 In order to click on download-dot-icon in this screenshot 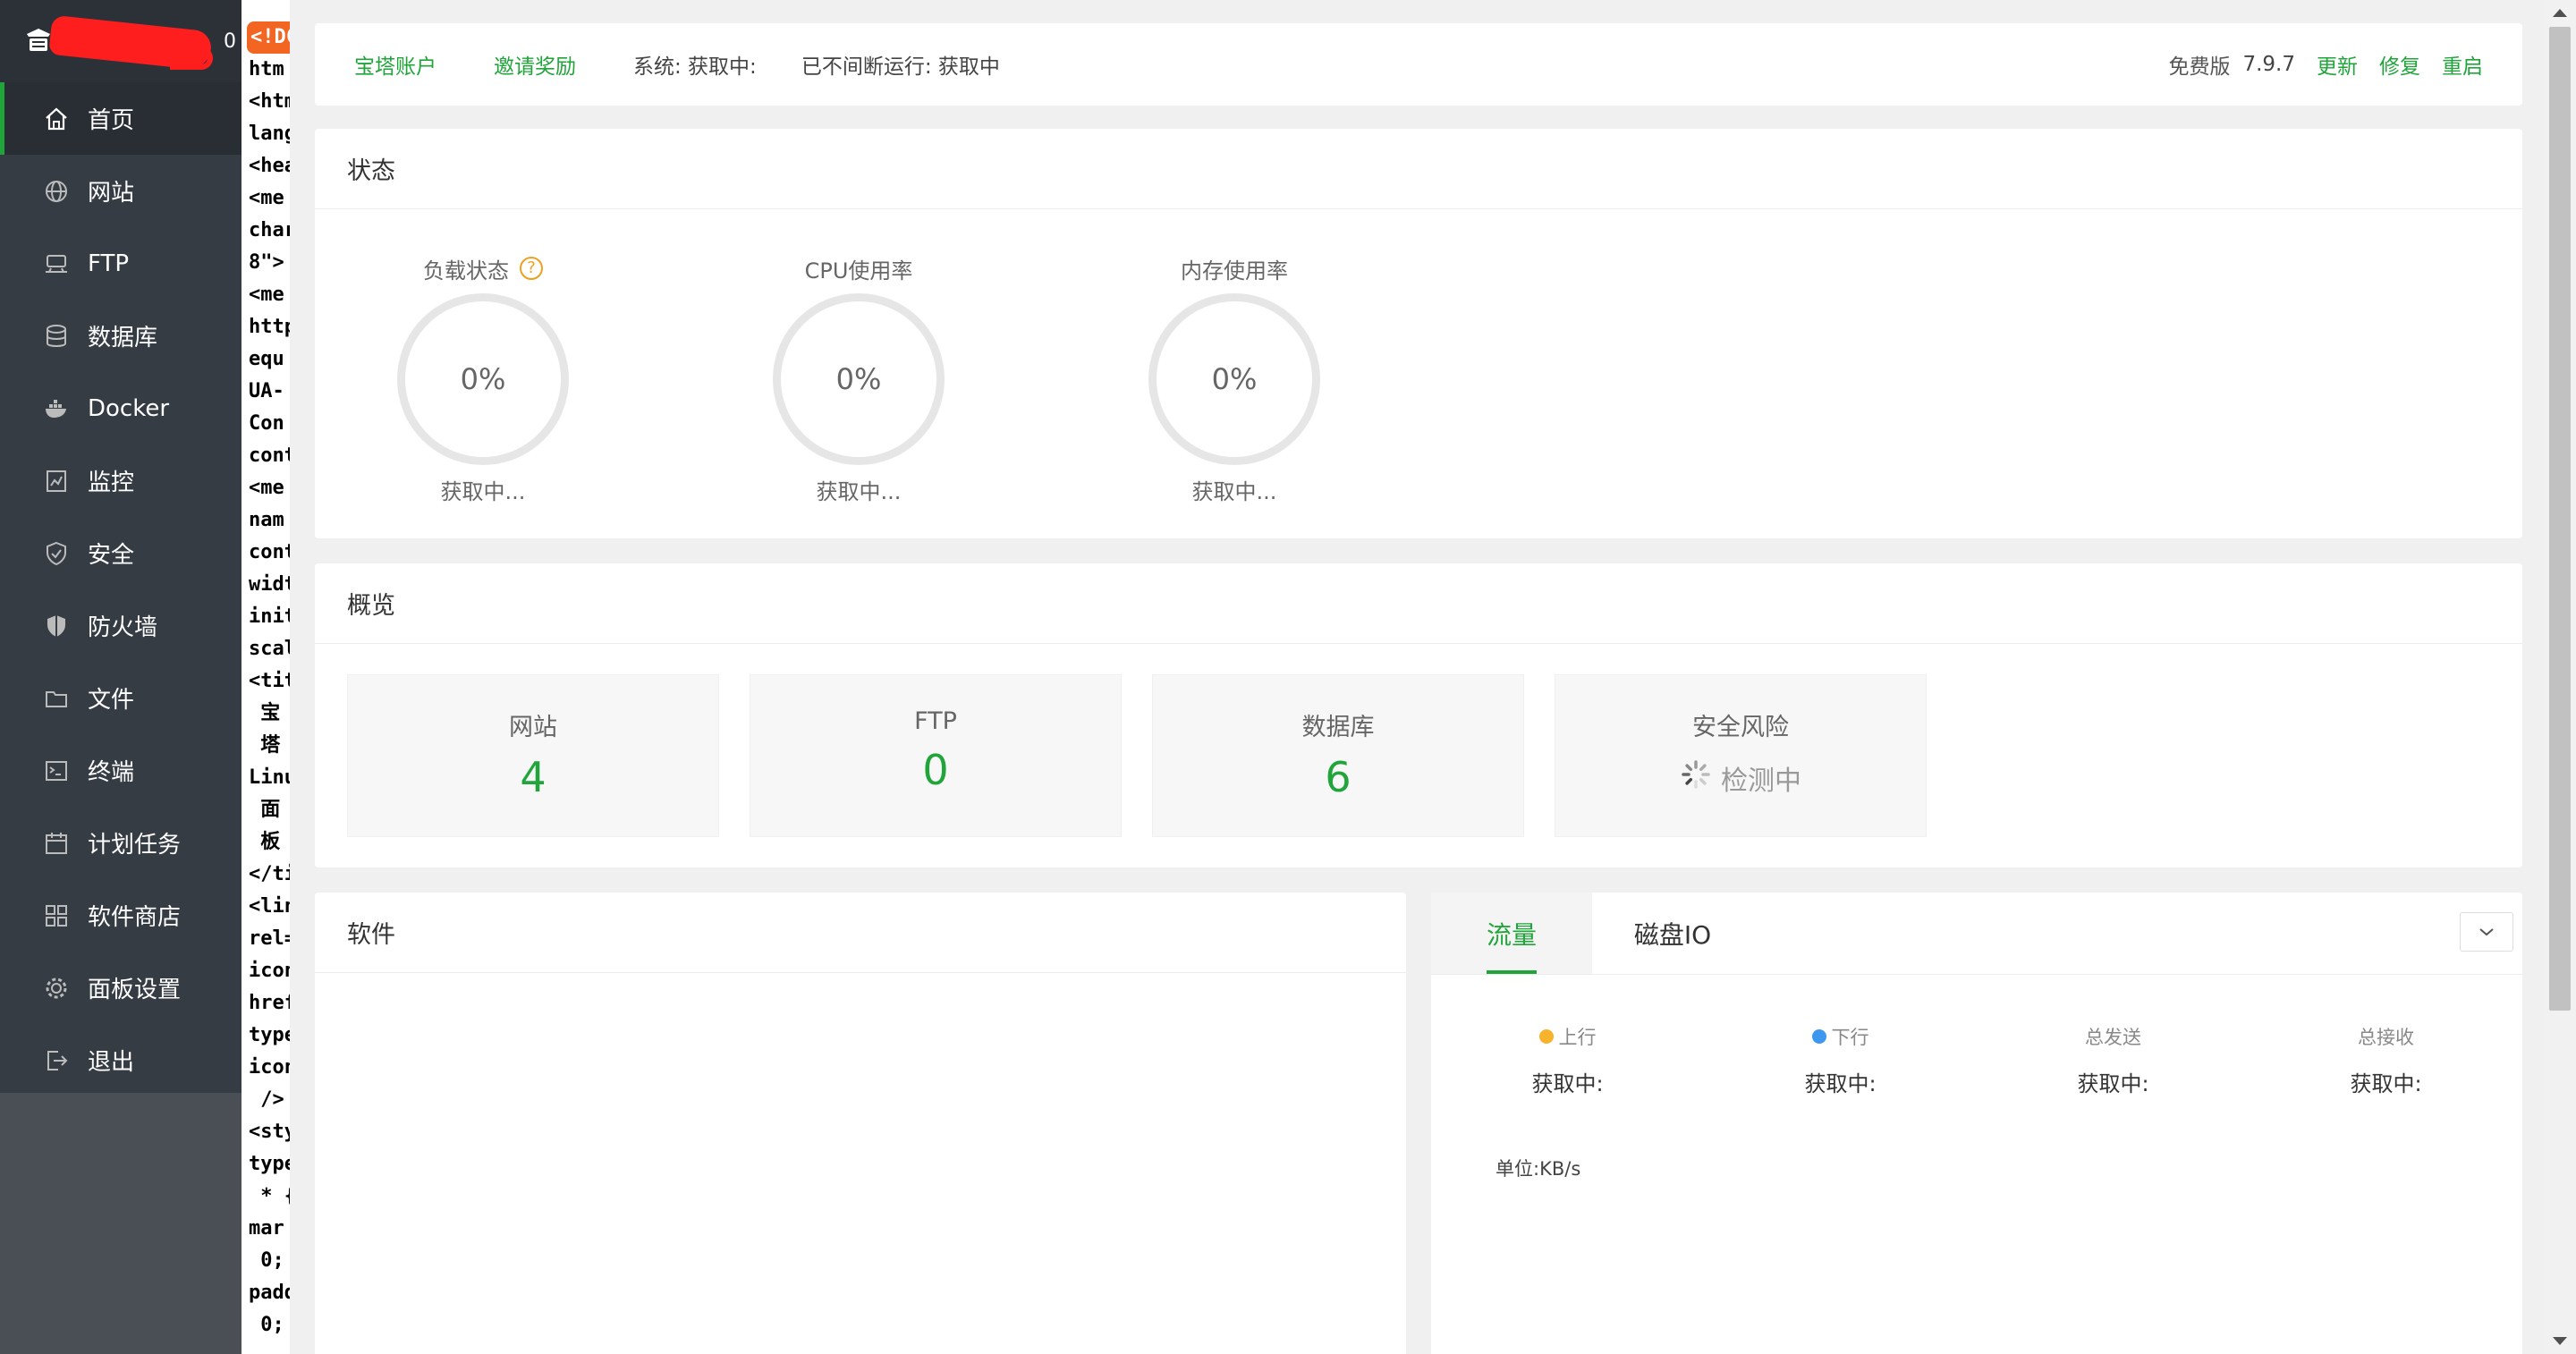, I will do `click(1818, 1036)`.